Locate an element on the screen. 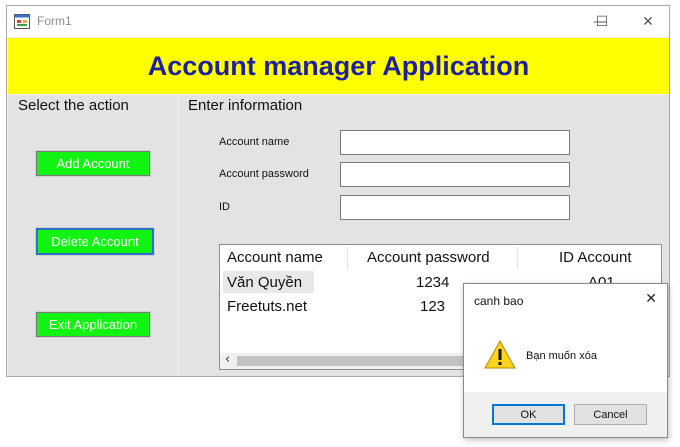  scroll-thumb is located at coordinates (357, 361).